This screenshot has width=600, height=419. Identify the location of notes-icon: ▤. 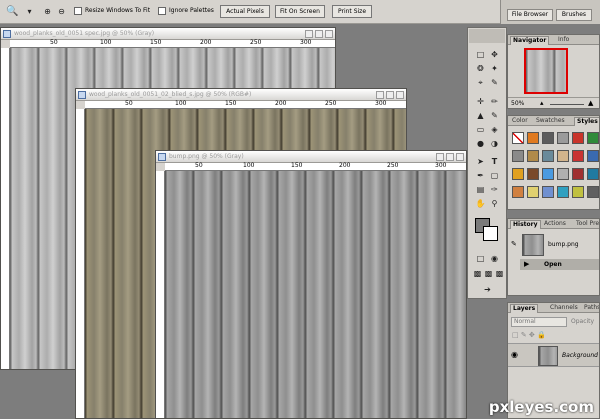
(480, 189).